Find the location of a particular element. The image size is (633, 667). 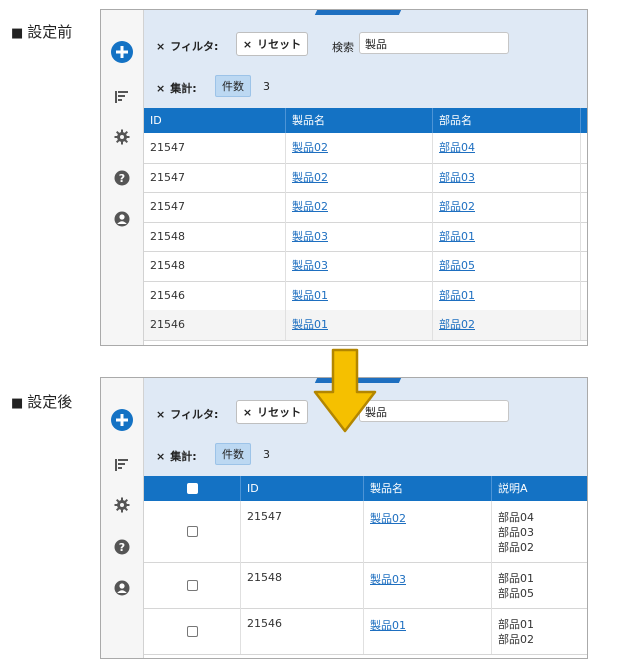

table-row: 21548 製品03 部品05 is located at coordinates (365, 266).